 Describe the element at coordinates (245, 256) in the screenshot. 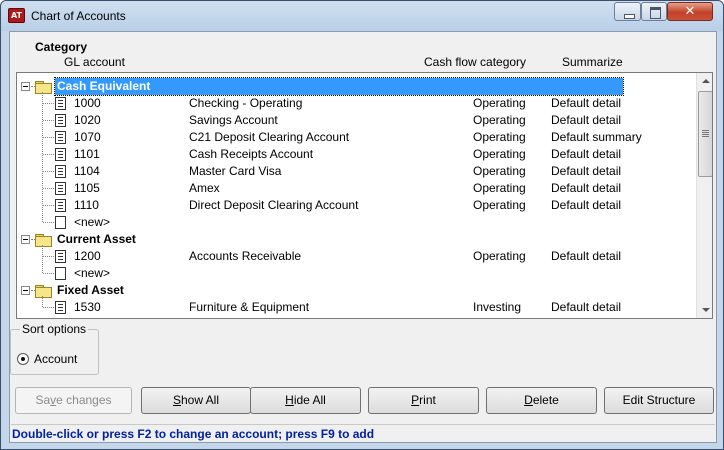

I see `account-description: Accounts Receivable` at that location.